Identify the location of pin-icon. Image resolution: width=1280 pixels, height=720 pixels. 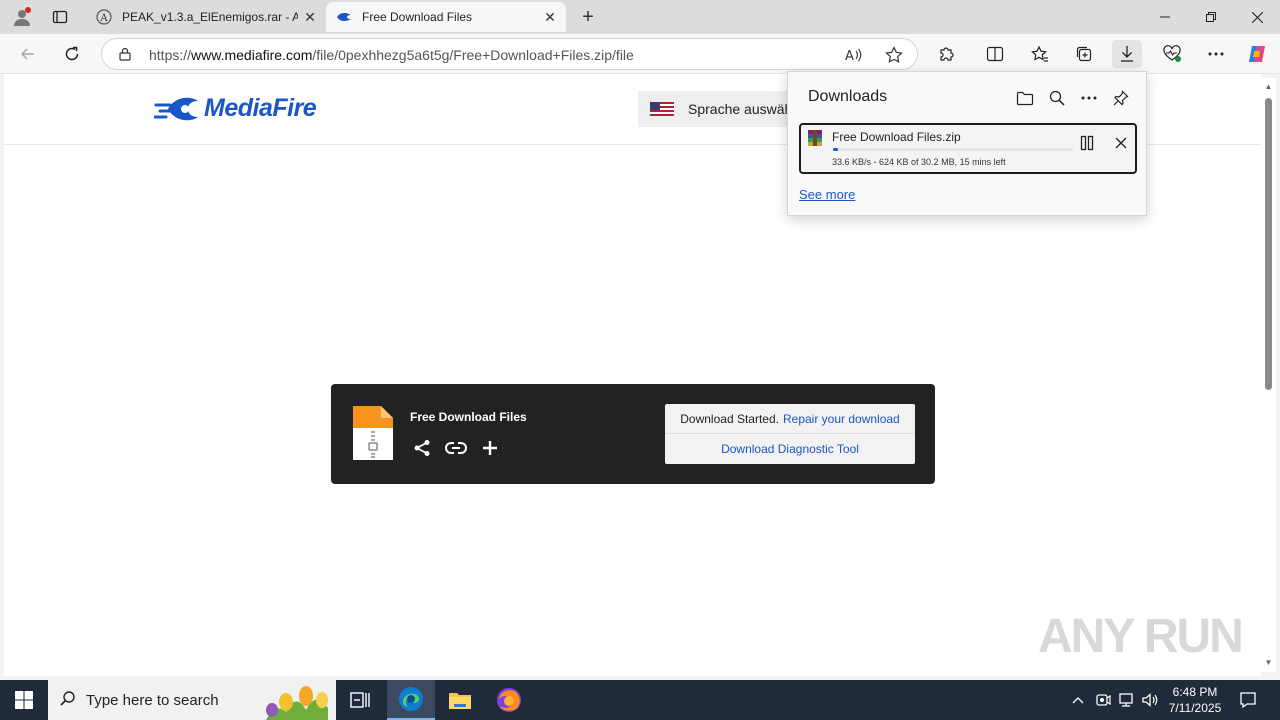
(1121, 98).